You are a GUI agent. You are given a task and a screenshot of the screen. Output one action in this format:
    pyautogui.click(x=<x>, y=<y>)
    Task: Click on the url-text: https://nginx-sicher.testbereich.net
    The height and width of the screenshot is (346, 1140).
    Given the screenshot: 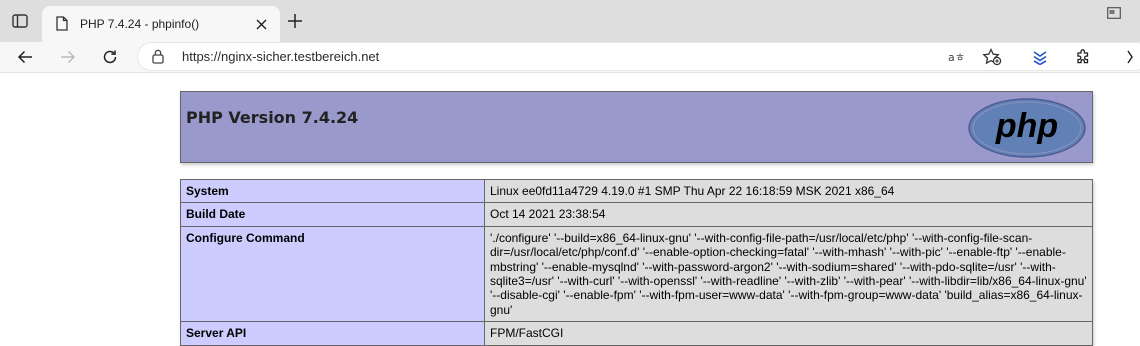 What is the action you would take?
    pyautogui.click(x=280, y=56)
    